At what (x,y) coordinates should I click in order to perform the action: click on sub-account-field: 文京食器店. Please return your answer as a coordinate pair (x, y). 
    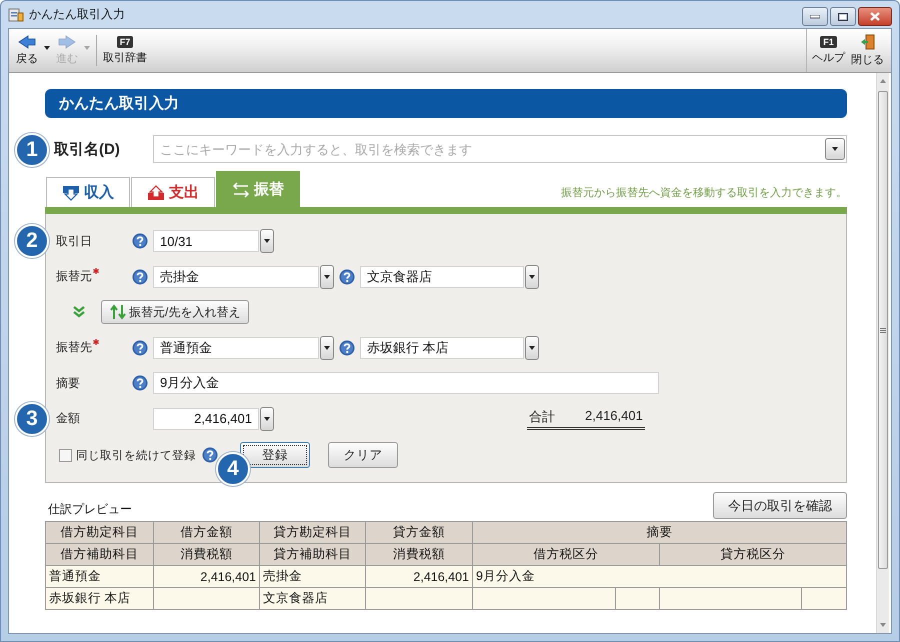
    Looking at the image, I should click on (442, 277).